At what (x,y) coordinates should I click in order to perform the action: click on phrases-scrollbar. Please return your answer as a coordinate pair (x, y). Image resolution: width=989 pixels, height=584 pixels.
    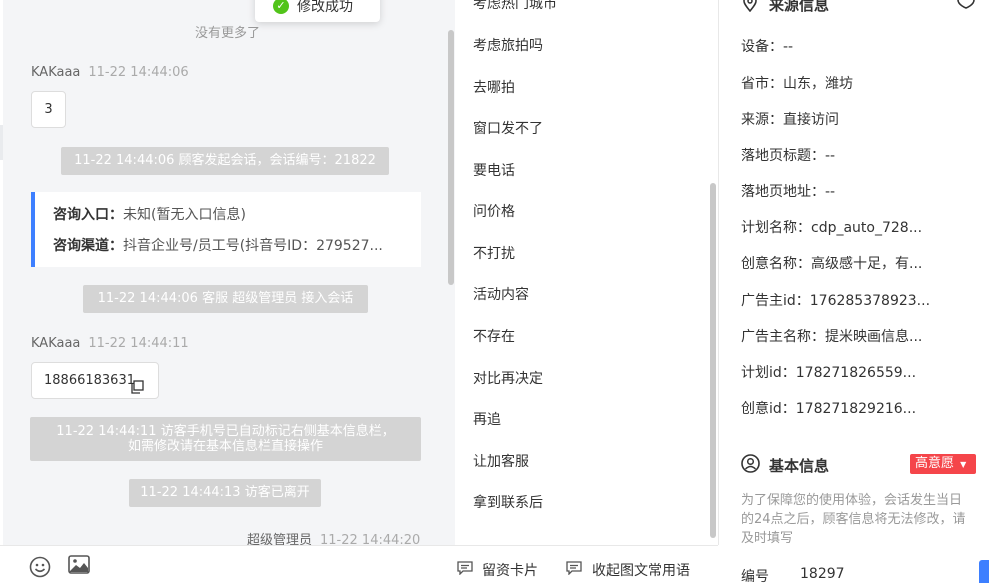
    Looking at the image, I should click on (713, 360).